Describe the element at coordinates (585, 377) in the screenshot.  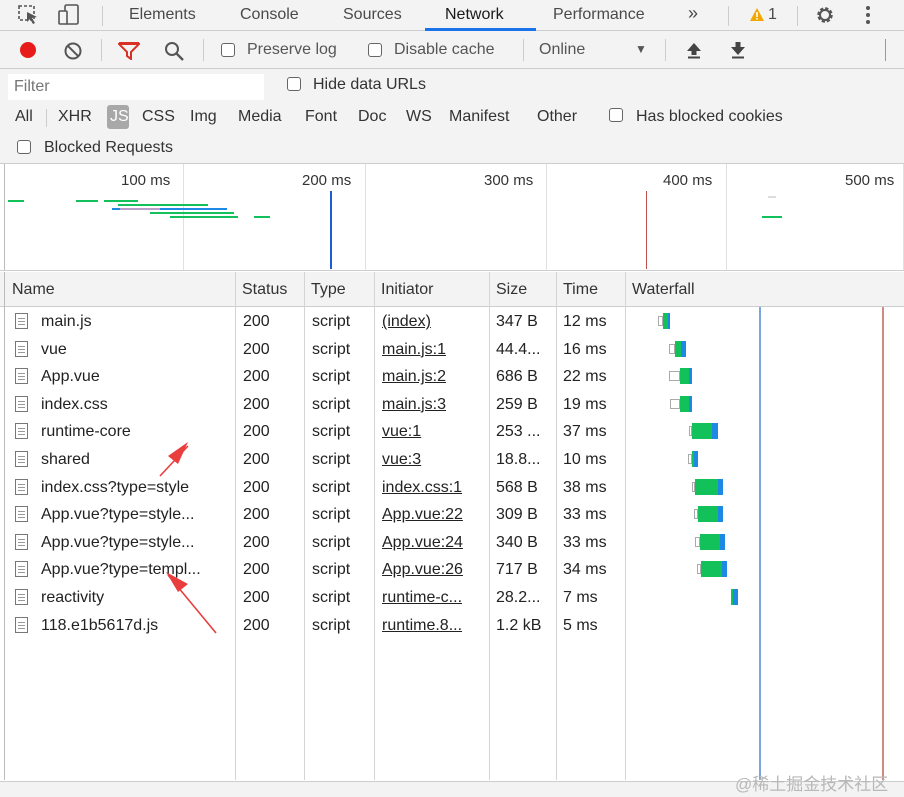
I see `request-time: 22 ms` at that location.